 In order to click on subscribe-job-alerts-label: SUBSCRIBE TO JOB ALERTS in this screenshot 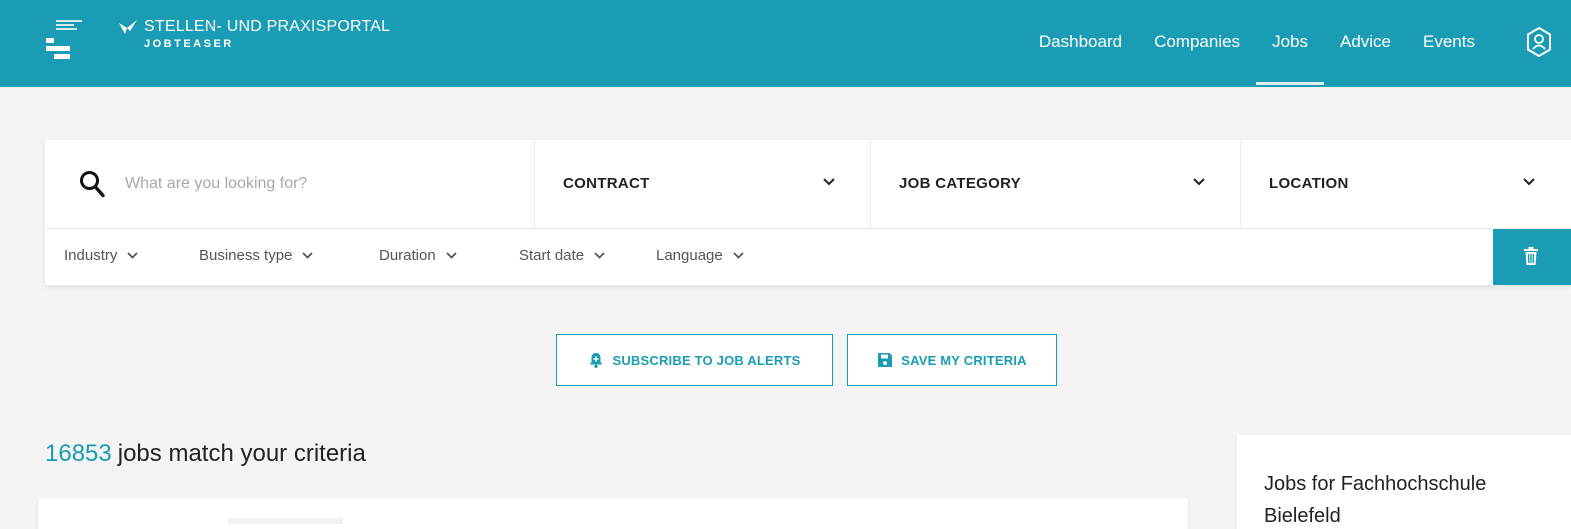, I will do `click(706, 360)`.